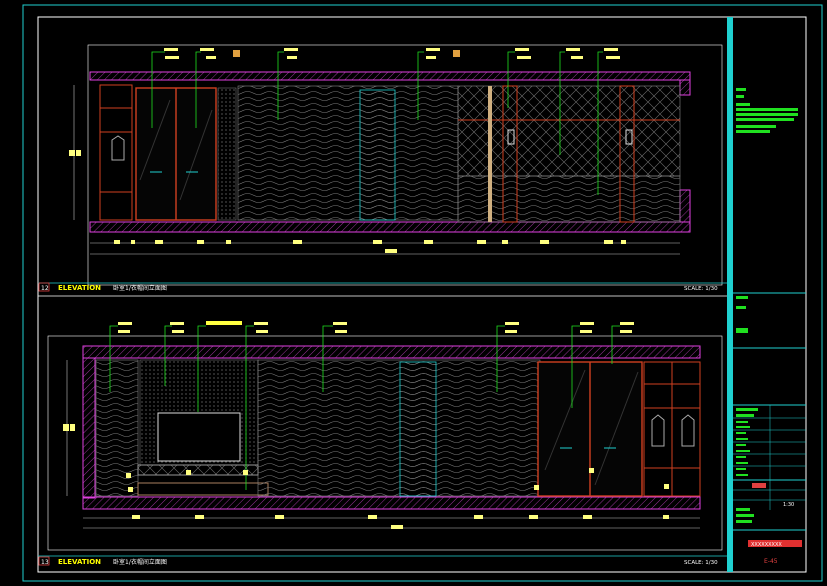 The height and width of the screenshot is (586, 827). I want to click on elevation-13-number: 13, so click(45, 562).